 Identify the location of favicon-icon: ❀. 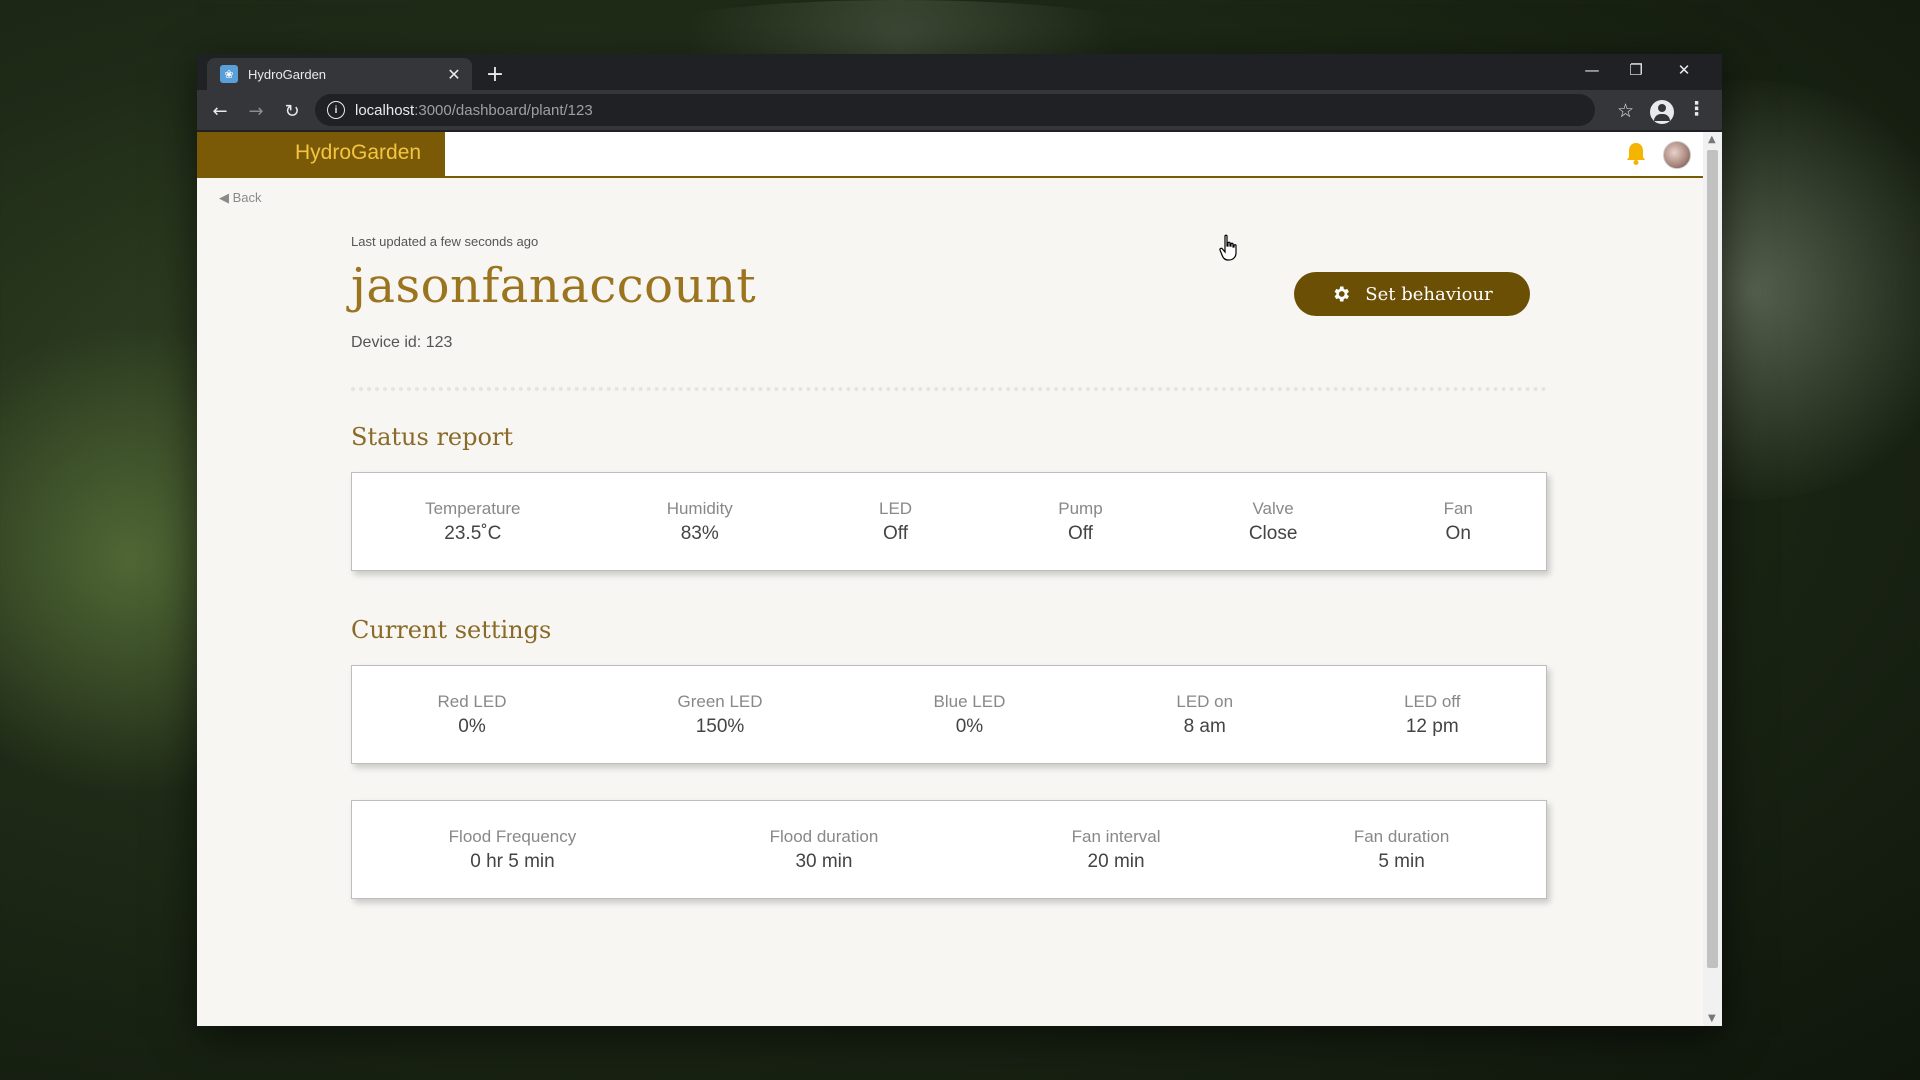
(229, 74).